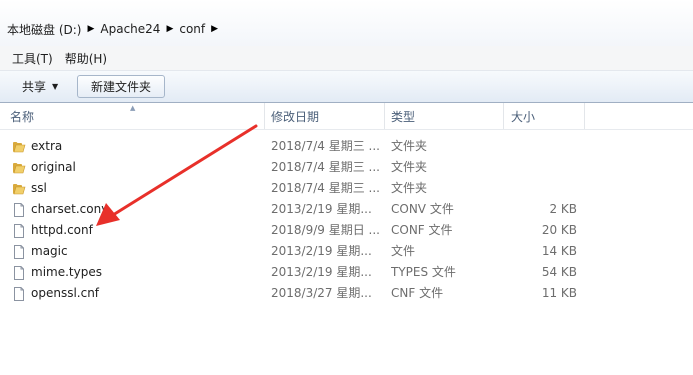 This screenshot has height=375, width=693. I want to click on share-button: 共享 ▼, so click(40, 86).